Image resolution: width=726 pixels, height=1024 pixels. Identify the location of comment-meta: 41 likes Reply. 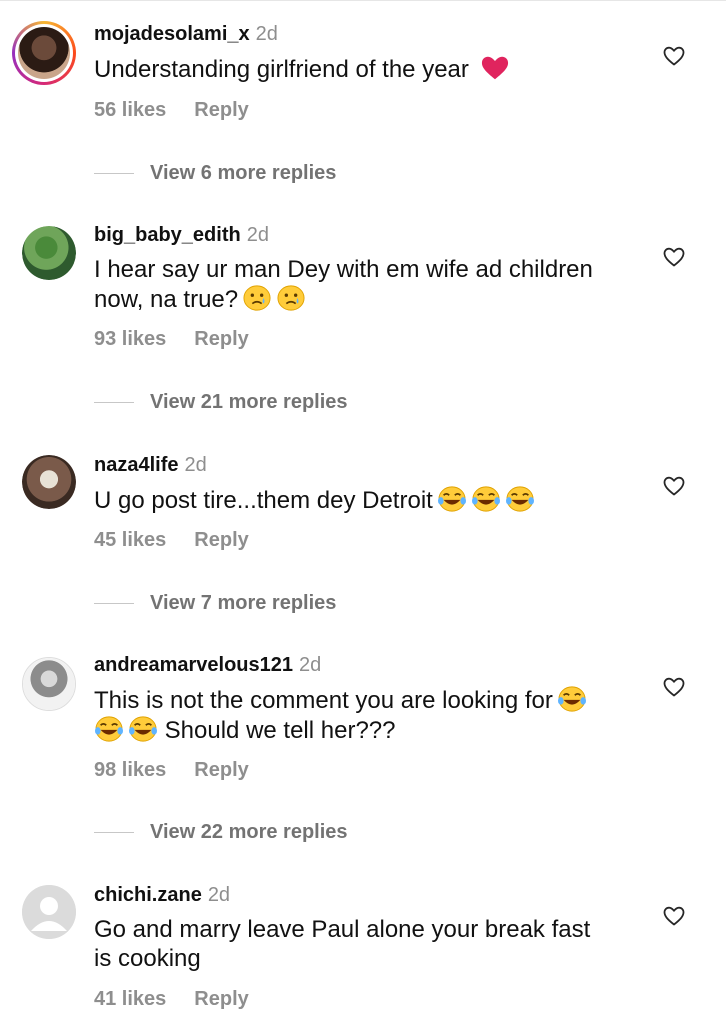
(171, 999).